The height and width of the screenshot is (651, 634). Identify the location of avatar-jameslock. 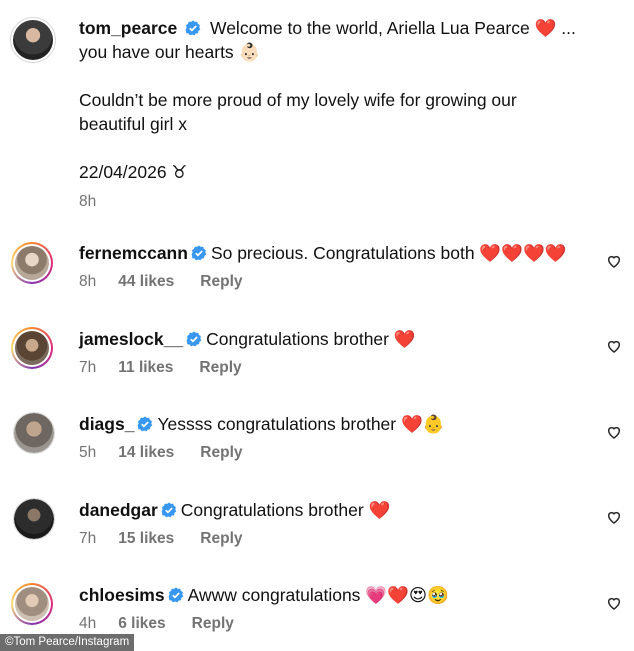
(32, 348).